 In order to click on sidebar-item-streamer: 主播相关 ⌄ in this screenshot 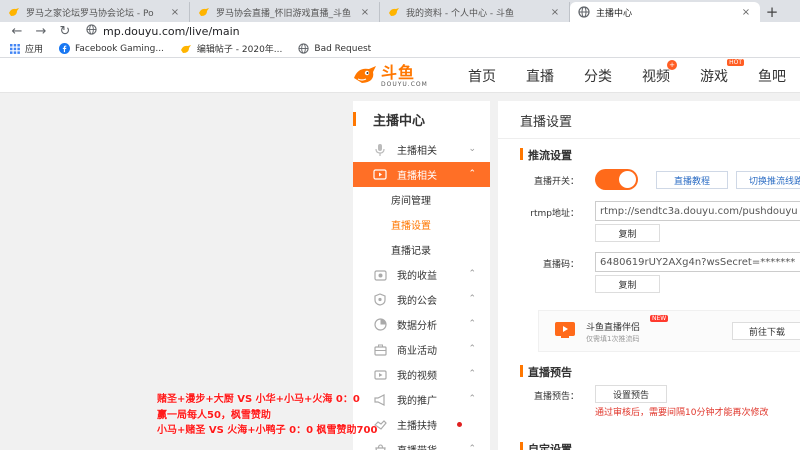, I will do `click(421, 149)`.